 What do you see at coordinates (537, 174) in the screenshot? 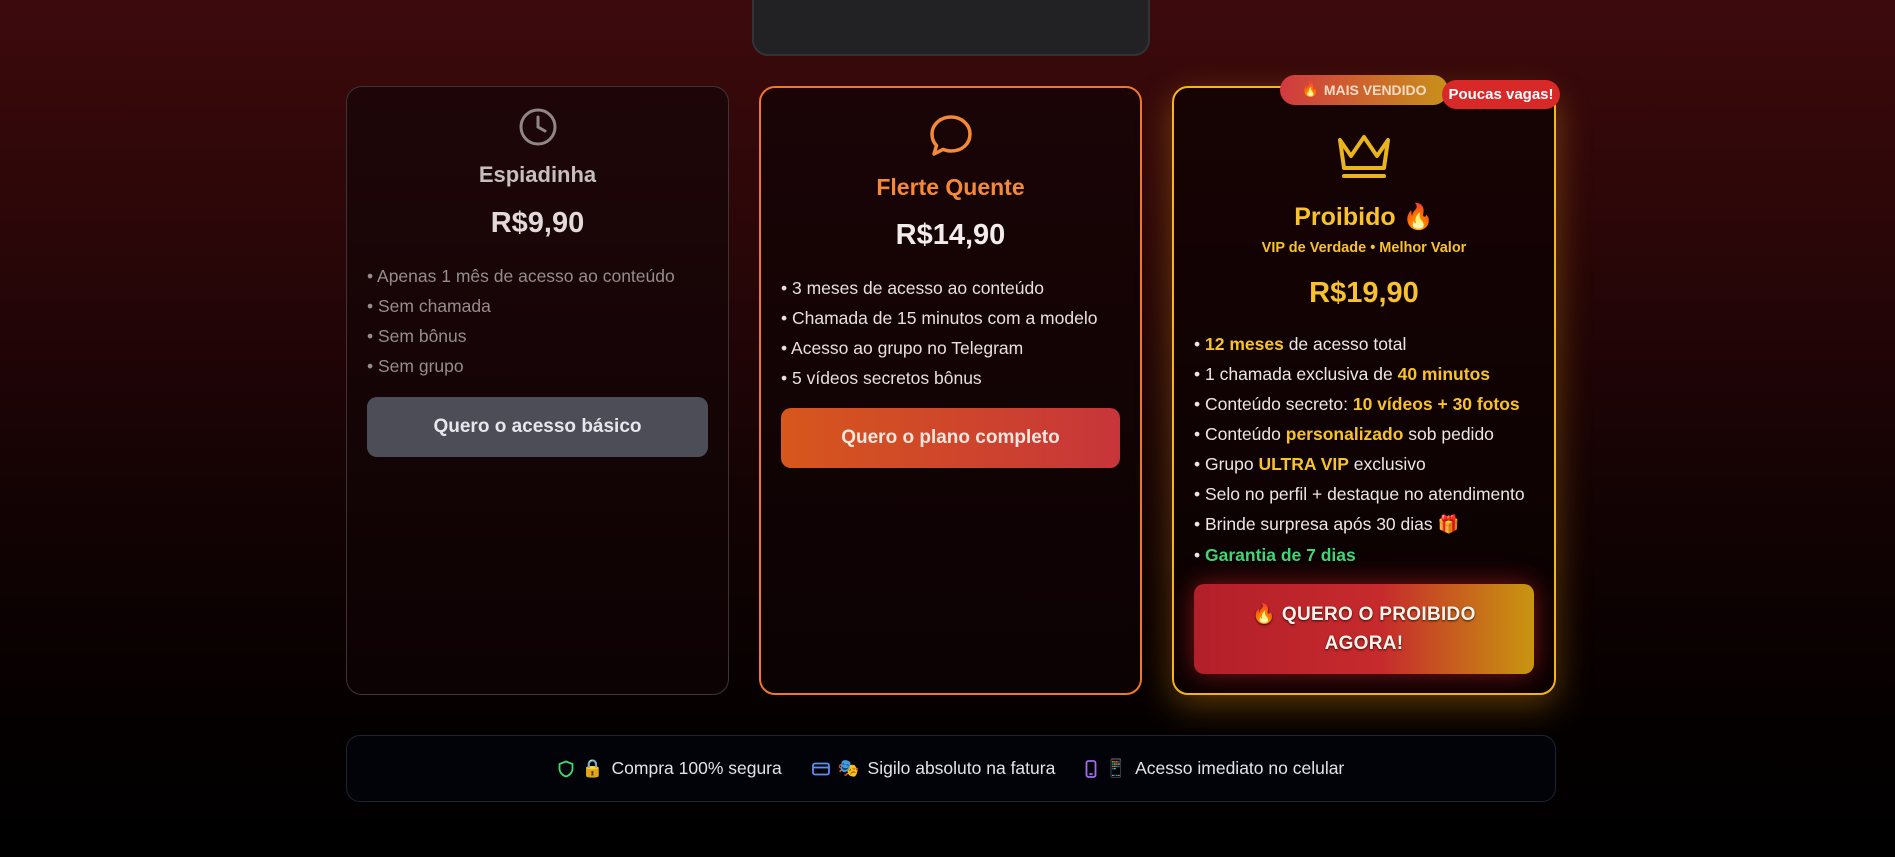
I see `plan-name: Espiadinha` at bounding box center [537, 174].